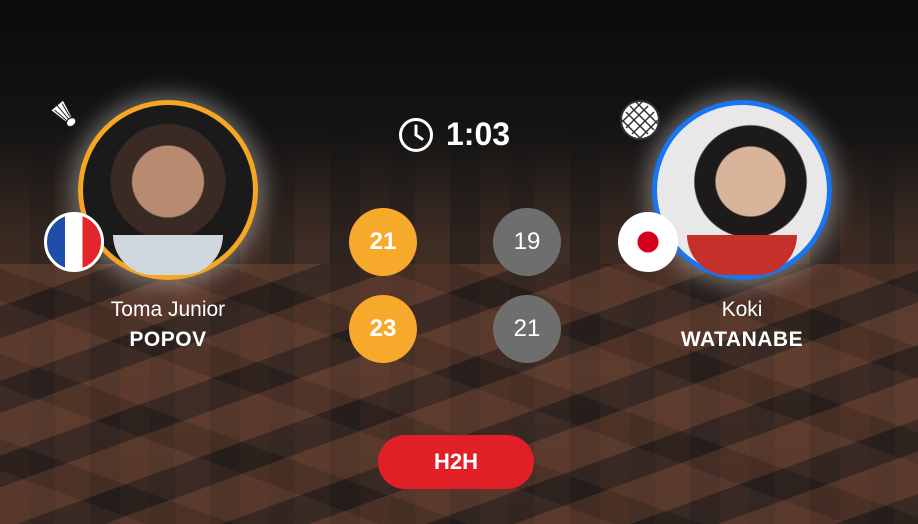 This screenshot has width=918, height=524. What do you see at coordinates (416, 134) in the screenshot?
I see `clock-icon` at bounding box center [416, 134].